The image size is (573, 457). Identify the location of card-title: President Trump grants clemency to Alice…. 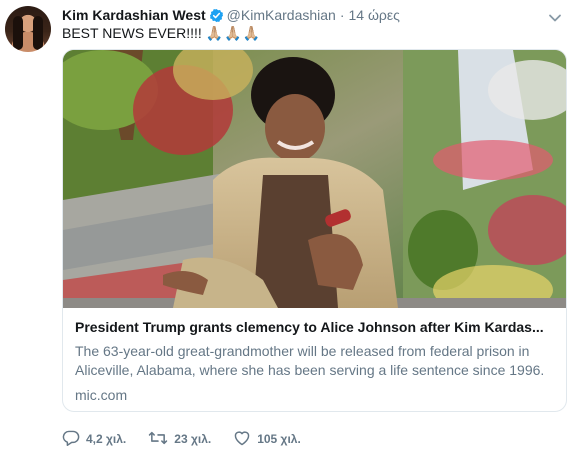
(309, 327).